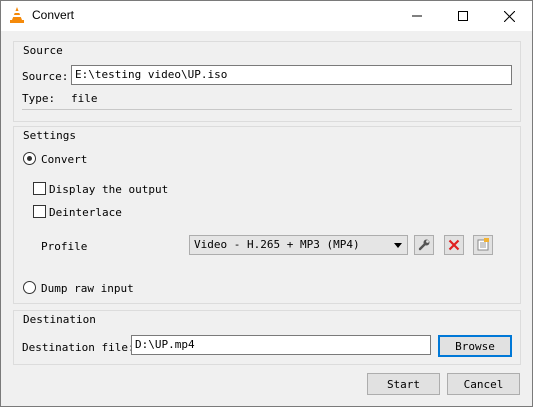  I want to click on source-separator, so click(267, 109).